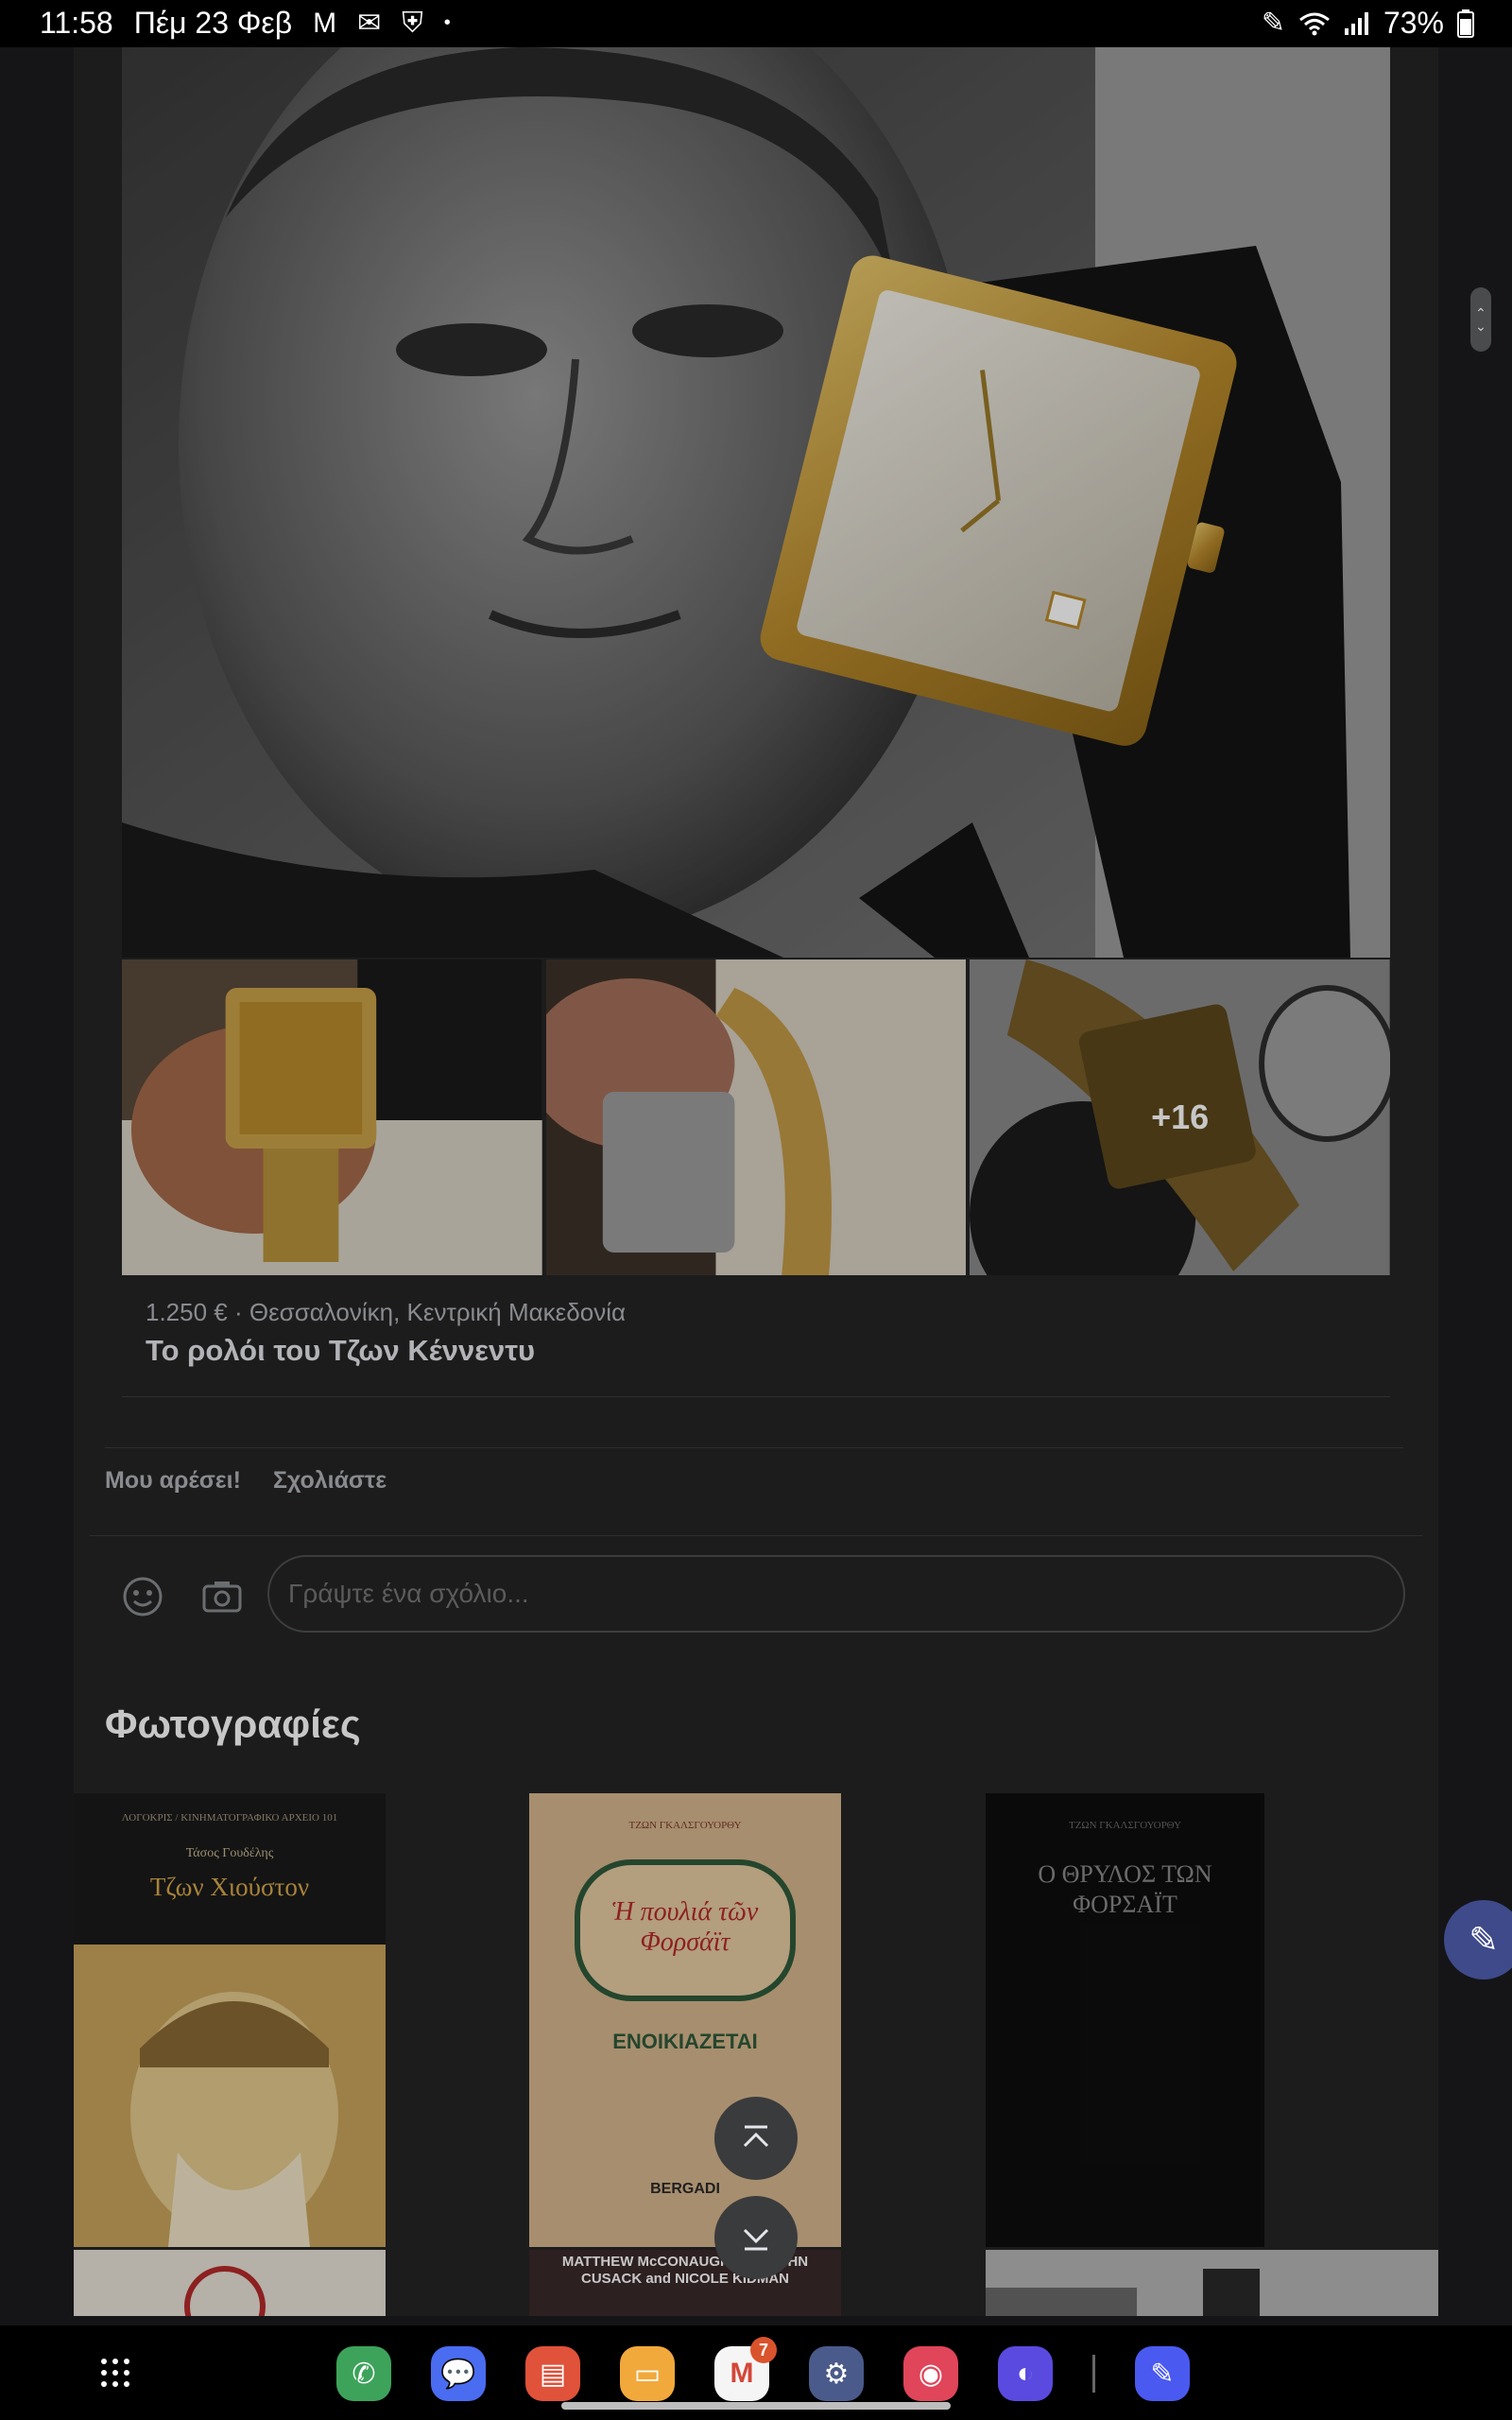 The image size is (1512, 2420). What do you see at coordinates (229, 1887) in the screenshot?
I see `book-title: Τζων Χιούστον` at bounding box center [229, 1887].